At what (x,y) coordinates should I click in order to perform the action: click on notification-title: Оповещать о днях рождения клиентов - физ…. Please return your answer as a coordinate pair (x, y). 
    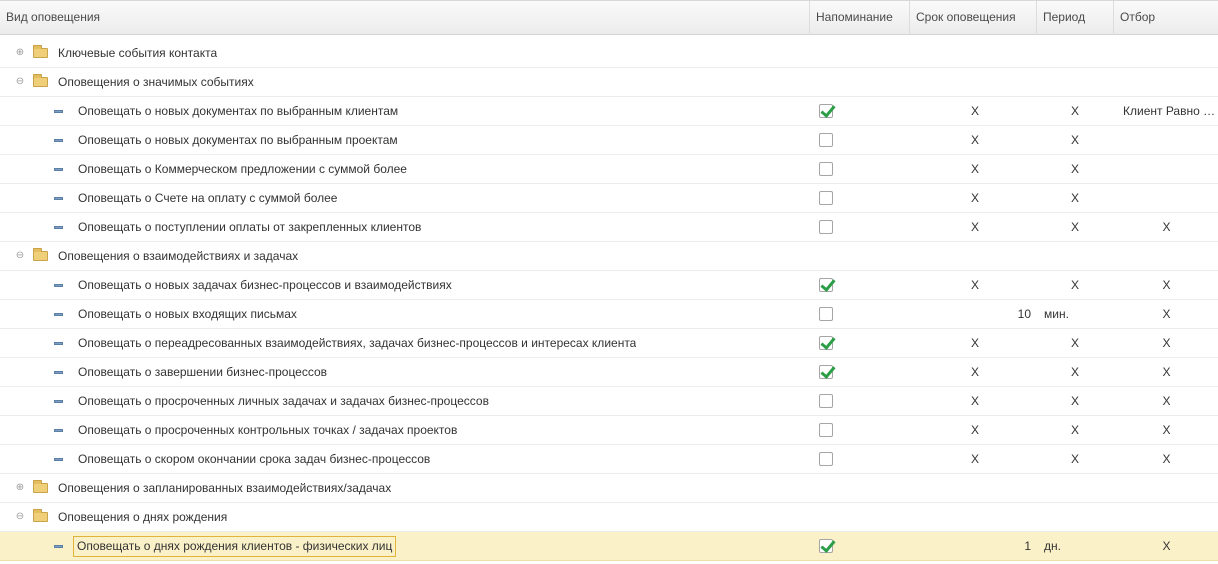
    Looking at the image, I should click on (235, 546).